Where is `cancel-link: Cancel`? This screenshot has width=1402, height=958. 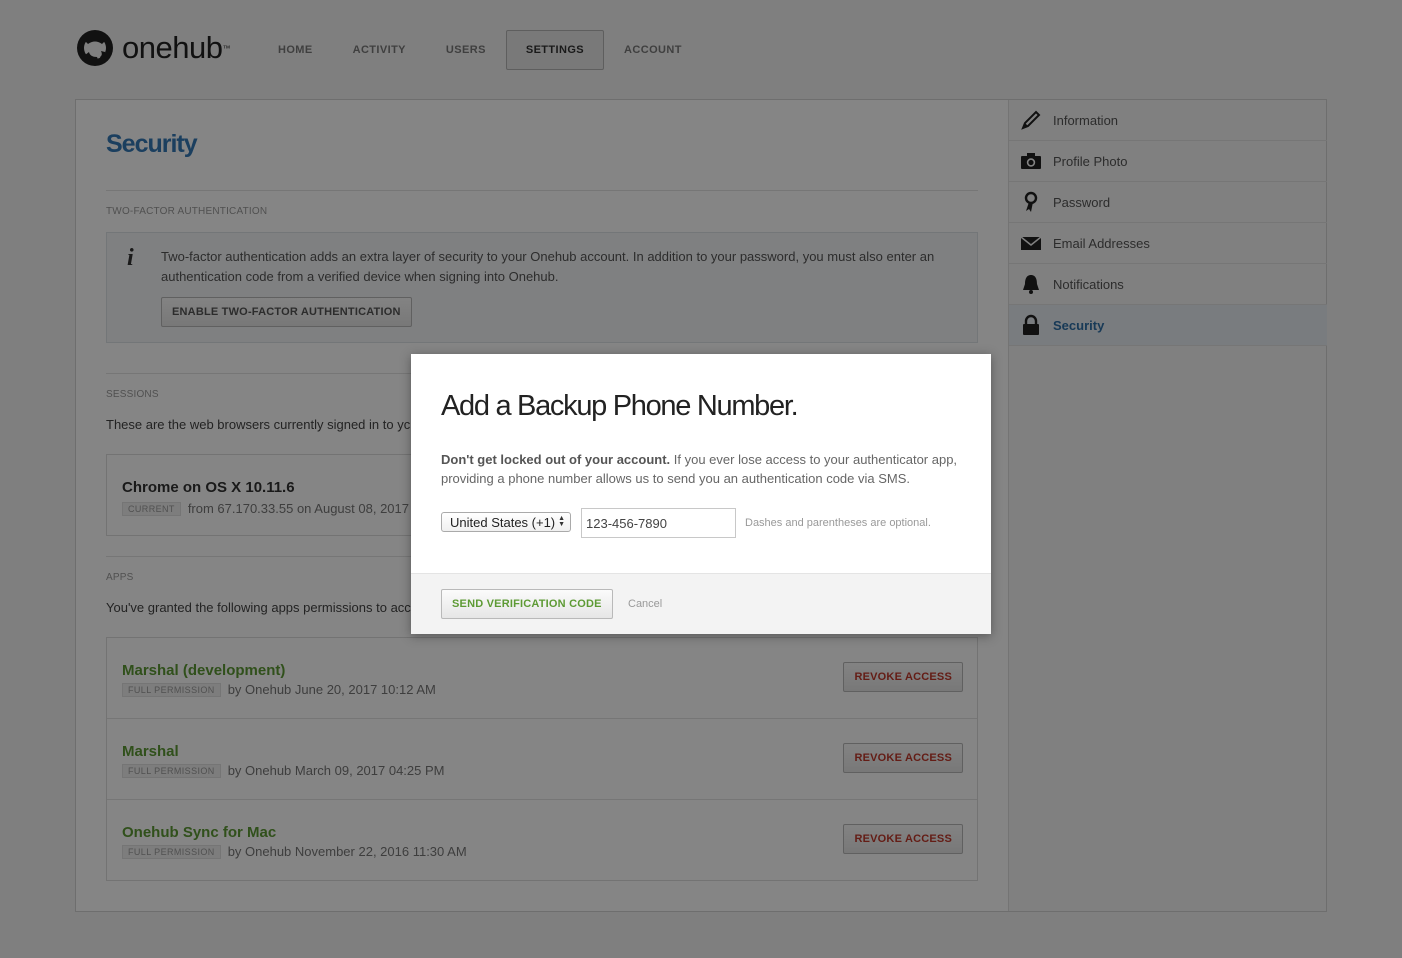
cancel-link: Cancel is located at coordinates (645, 604).